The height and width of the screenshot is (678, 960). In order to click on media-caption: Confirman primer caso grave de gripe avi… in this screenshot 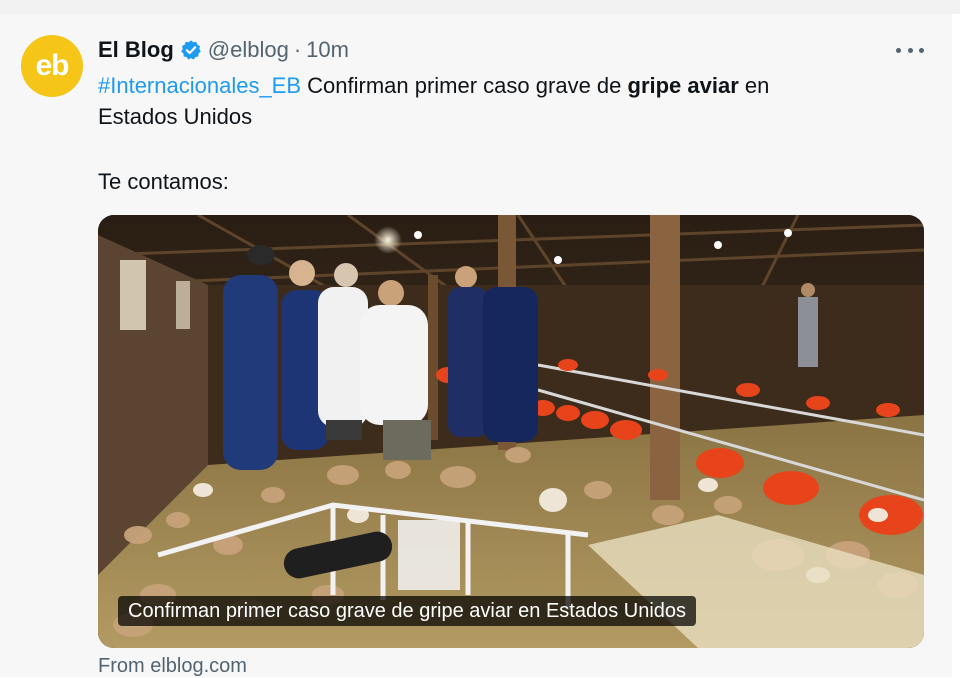, I will do `click(407, 611)`.